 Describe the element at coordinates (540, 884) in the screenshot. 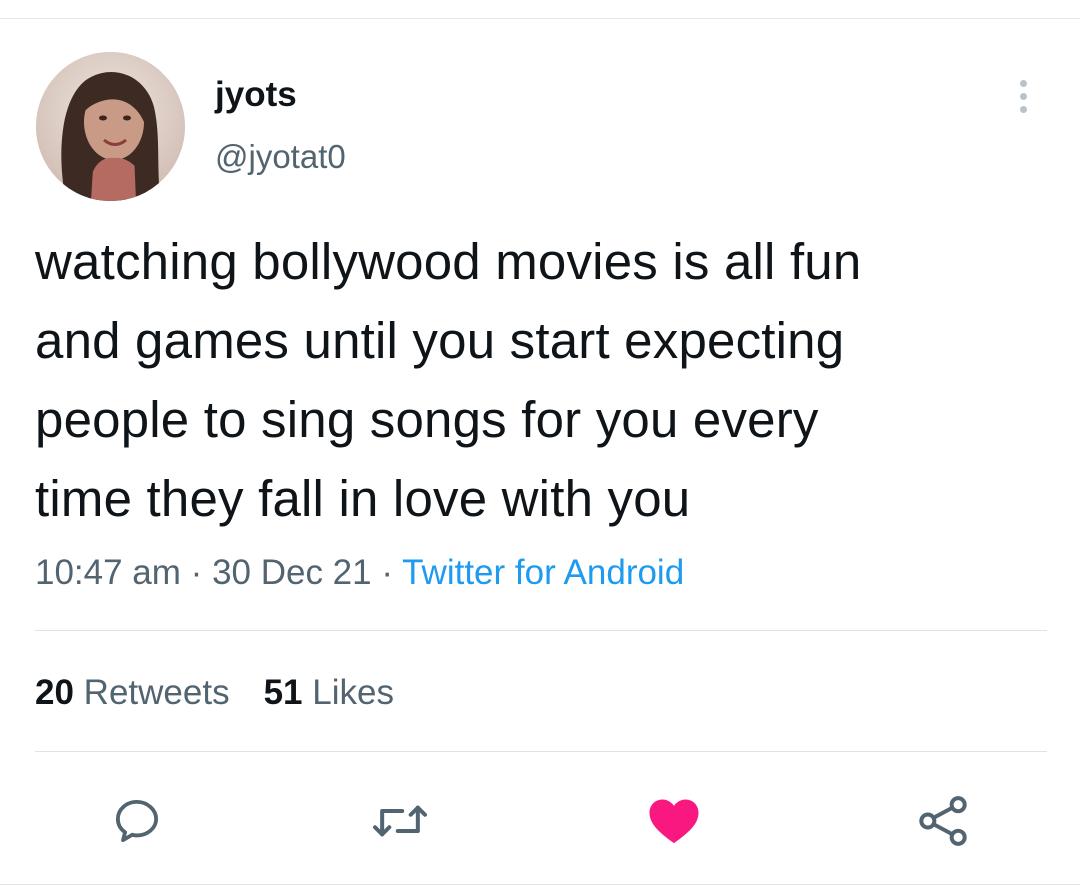

I see `bottom-divider` at that location.